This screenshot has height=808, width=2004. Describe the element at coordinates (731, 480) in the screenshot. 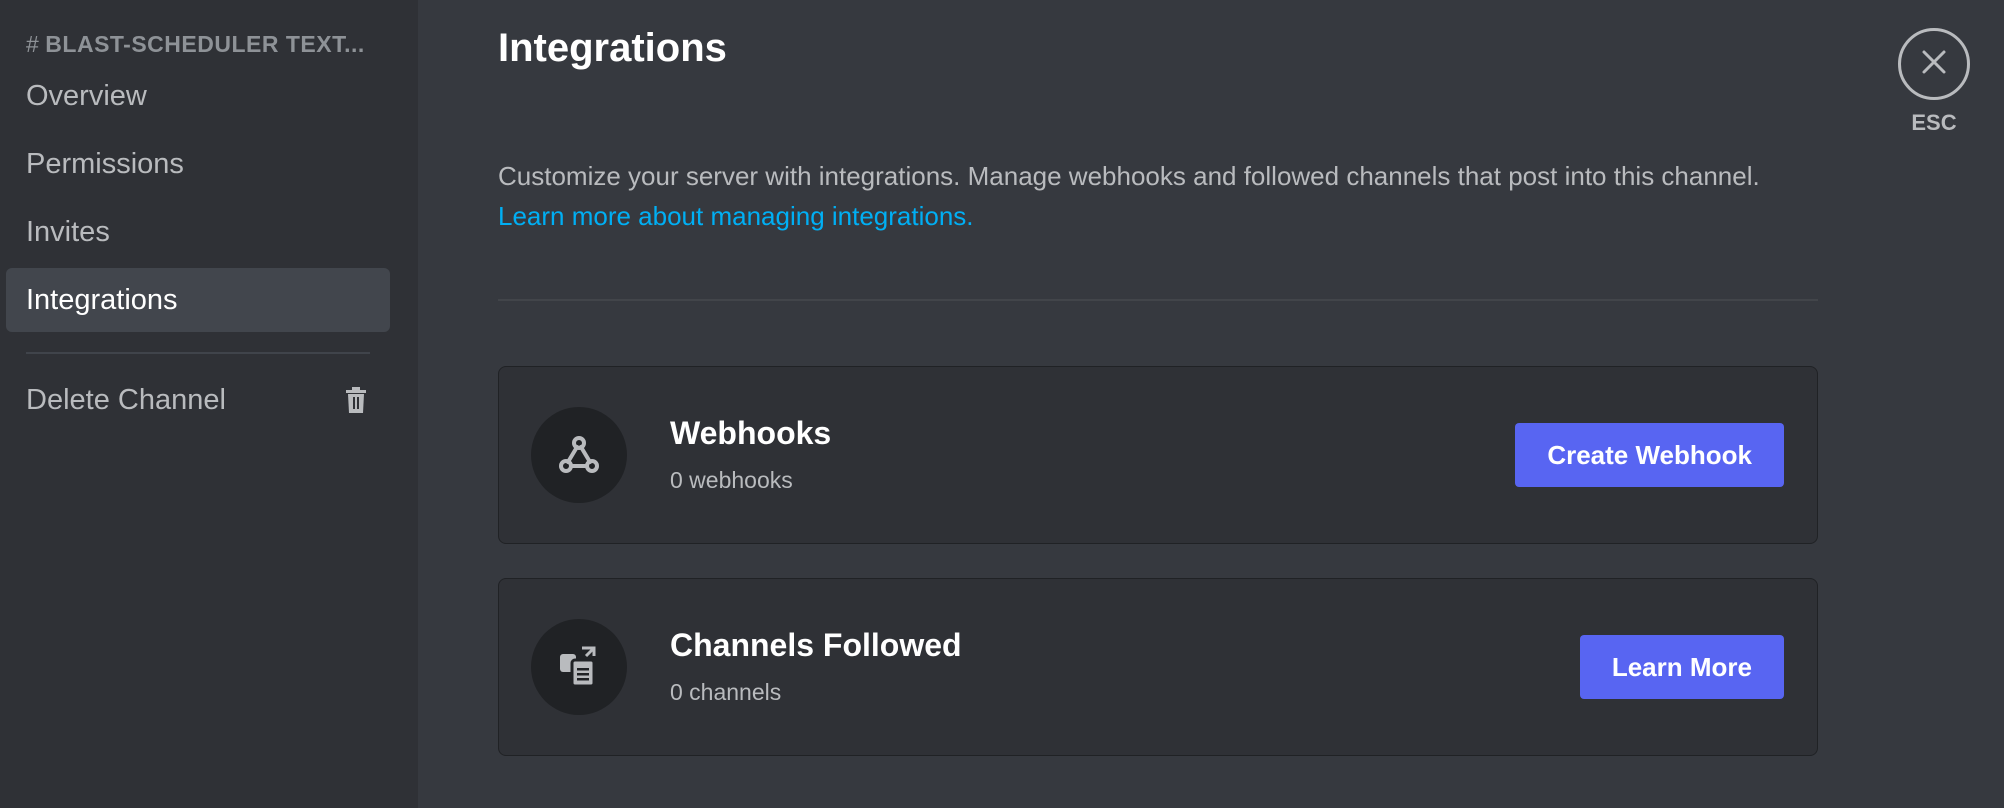

I see `webhooks-count: 0 webhooks` at that location.